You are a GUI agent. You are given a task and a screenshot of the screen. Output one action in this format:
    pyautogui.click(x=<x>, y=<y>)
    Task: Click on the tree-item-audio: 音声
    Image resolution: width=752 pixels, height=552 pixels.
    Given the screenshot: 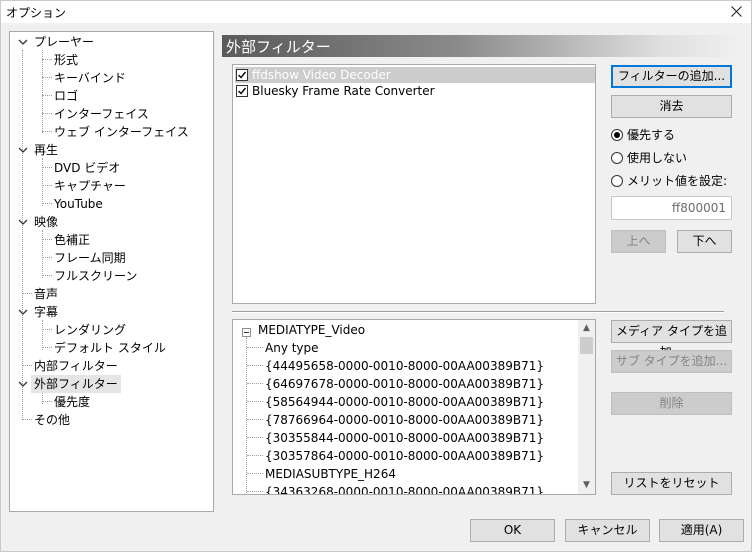 What is the action you would take?
    pyautogui.click(x=46, y=294)
    